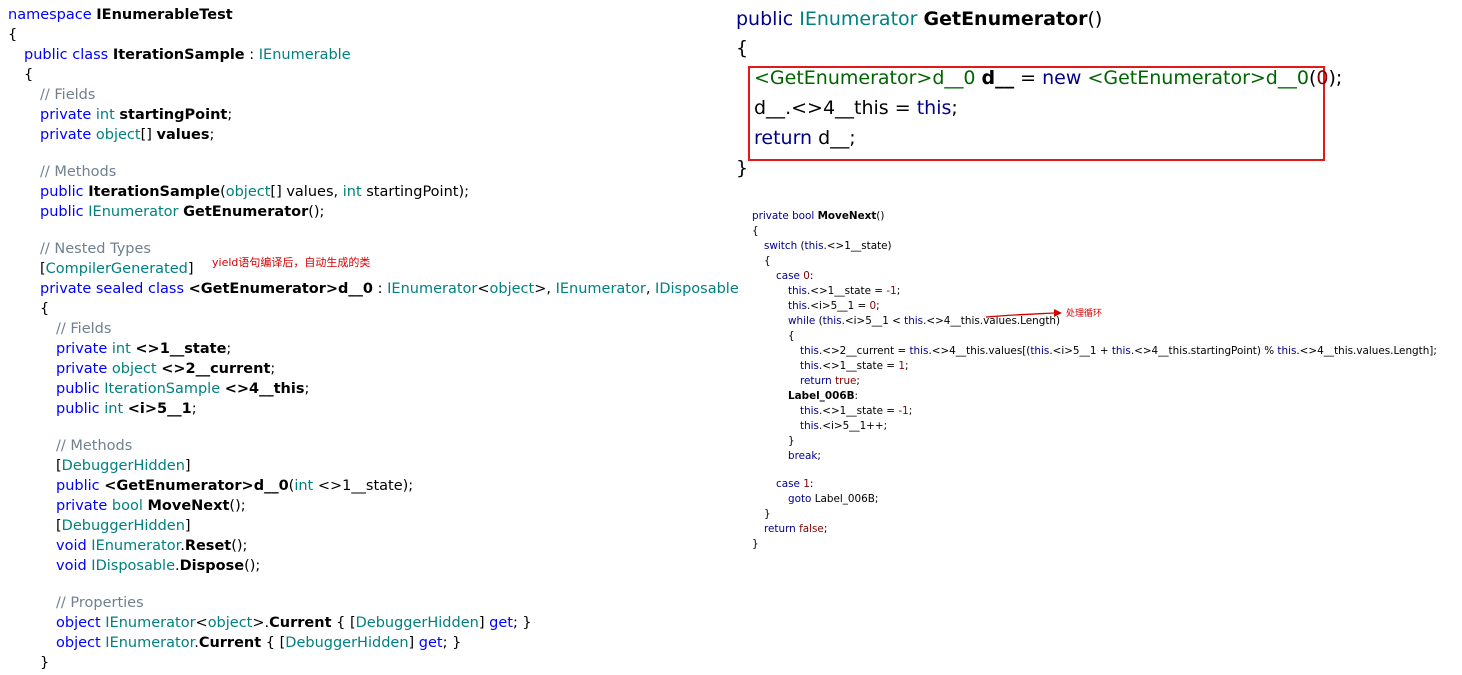 The width and height of the screenshot is (1462, 675). What do you see at coordinates (1080, 351) in the screenshot?
I see `expression: .<i>5__1 +` at bounding box center [1080, 351].